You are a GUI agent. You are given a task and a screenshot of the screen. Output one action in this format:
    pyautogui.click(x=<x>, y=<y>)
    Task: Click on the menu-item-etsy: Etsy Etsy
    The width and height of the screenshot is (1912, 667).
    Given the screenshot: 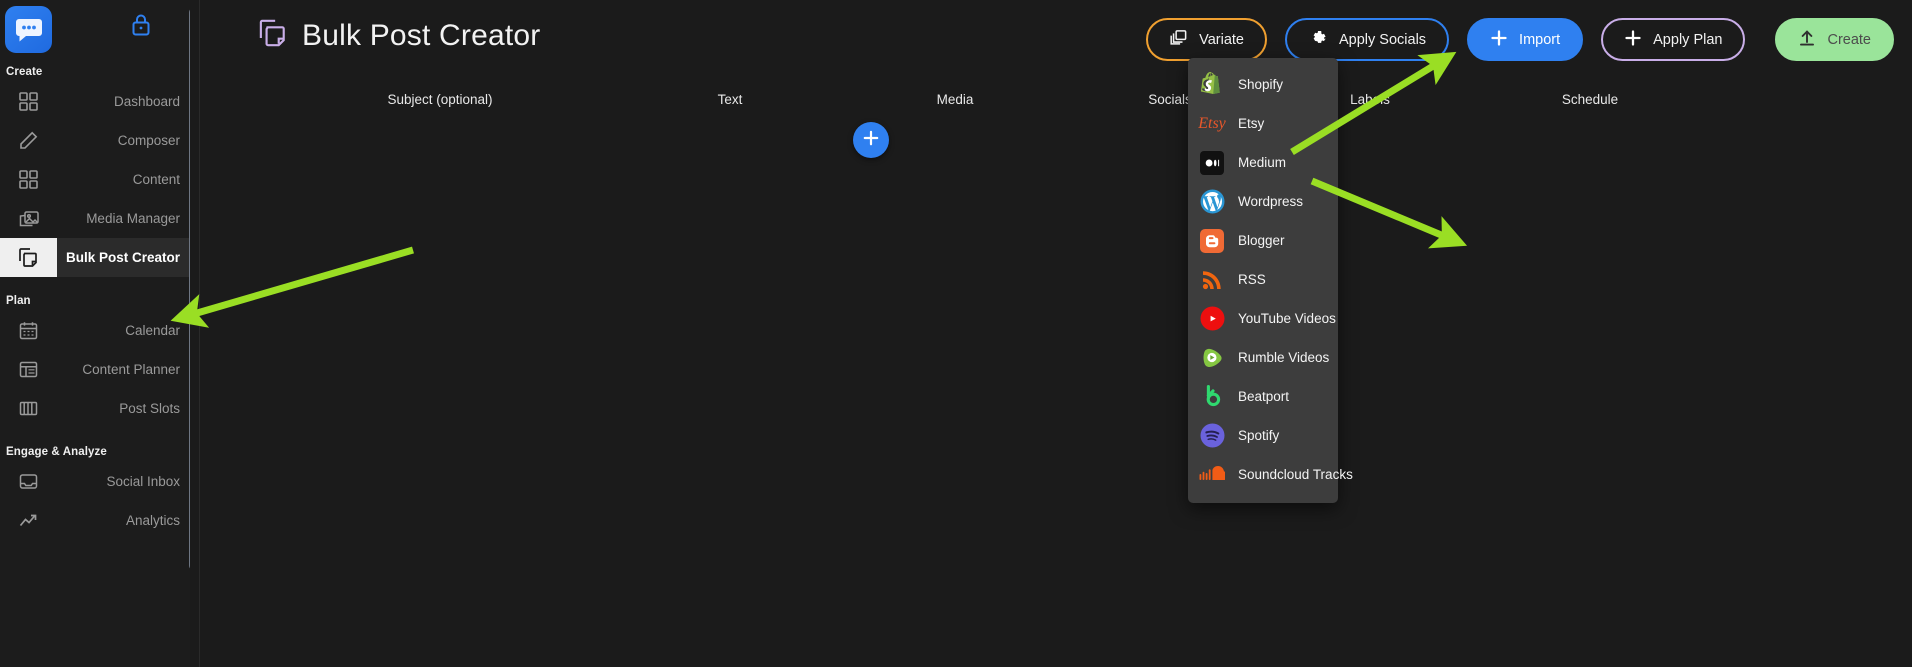 What is the action you would take?
    pyautogui.click(x=1263, y=123)
    